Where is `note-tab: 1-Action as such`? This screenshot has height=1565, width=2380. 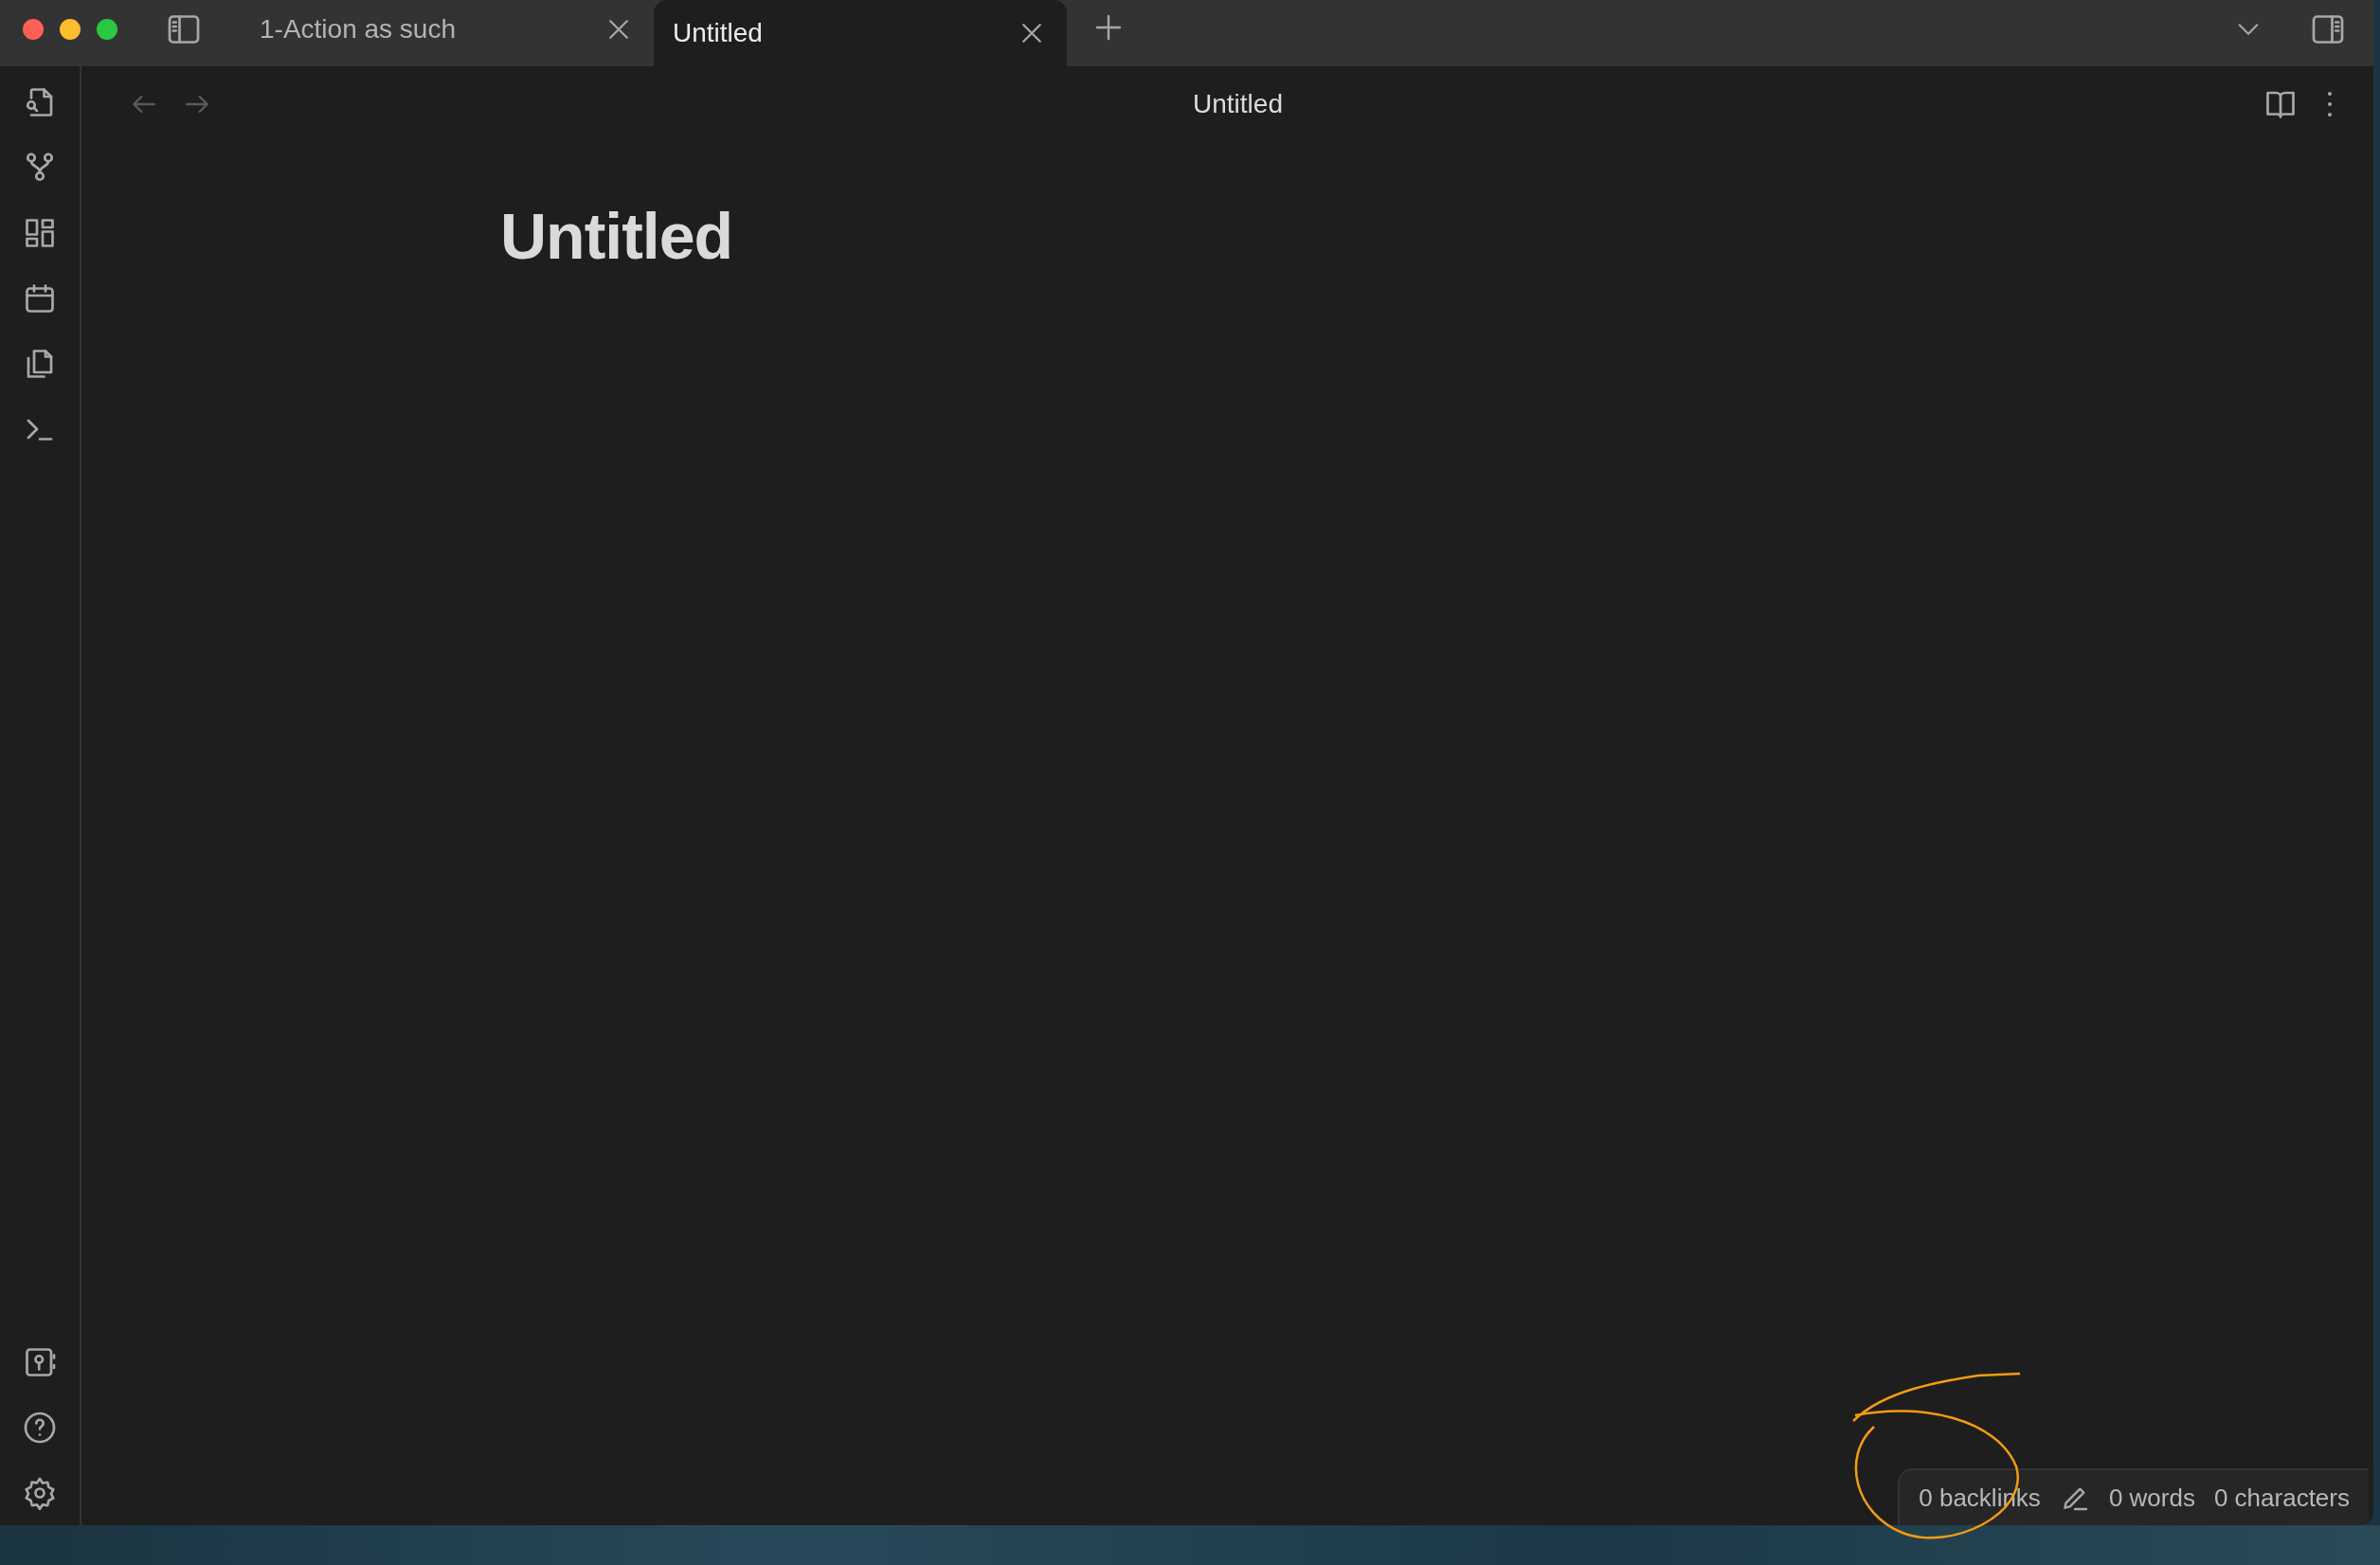
note-tab: 1-Action as such is located at coordinates (447, 33).